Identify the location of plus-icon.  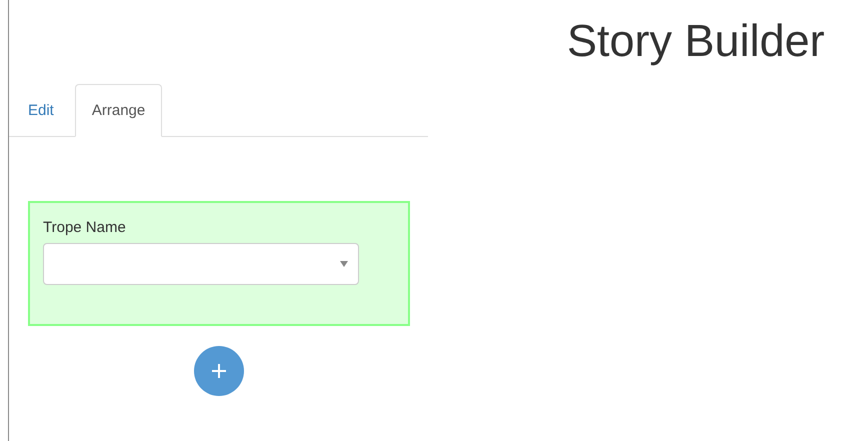
(219, 371).